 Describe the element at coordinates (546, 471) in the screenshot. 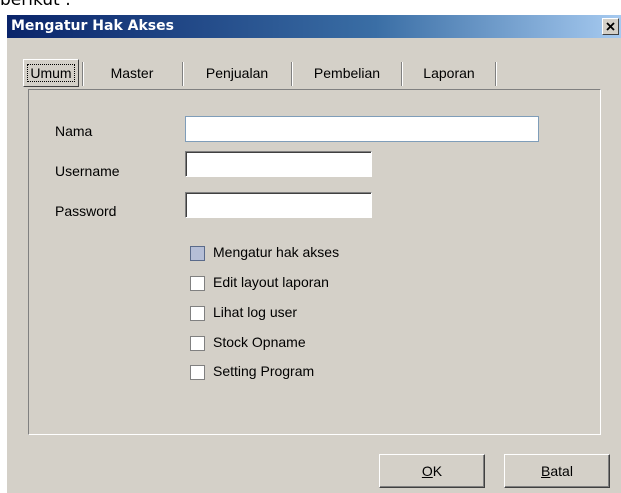

I see `batal-mnemonic: B` at that location.